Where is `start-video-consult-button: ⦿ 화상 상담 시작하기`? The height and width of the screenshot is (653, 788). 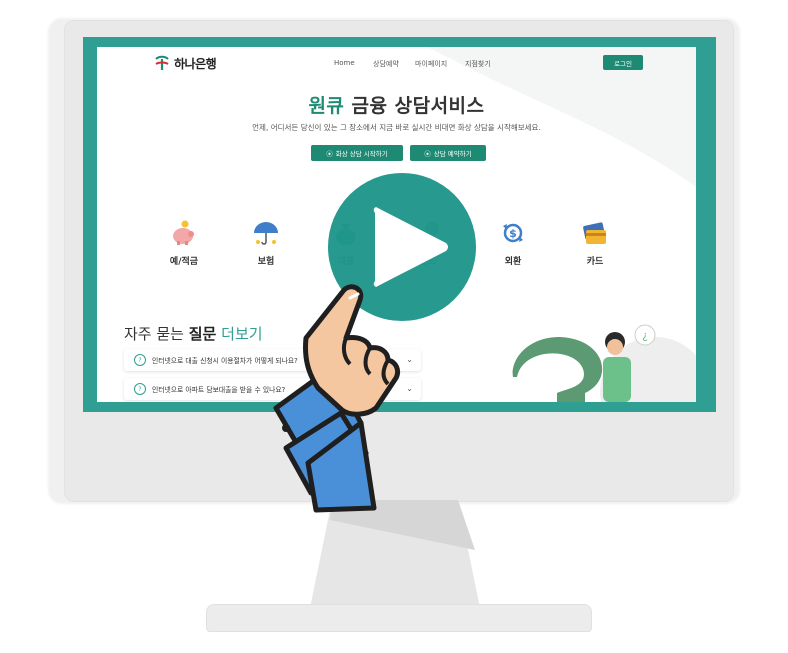
start-video-consult-button: ⦿ 화상 상담 시작하기 is located at coordinates (357, 153).